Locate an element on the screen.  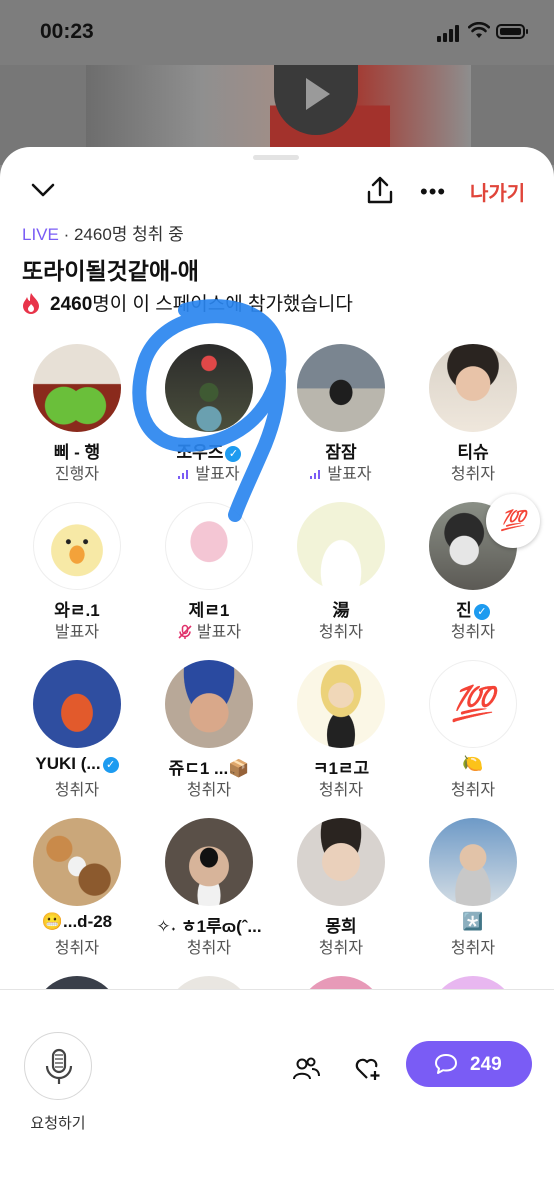
heart-add-icon is located at coordinates (368, 1069).